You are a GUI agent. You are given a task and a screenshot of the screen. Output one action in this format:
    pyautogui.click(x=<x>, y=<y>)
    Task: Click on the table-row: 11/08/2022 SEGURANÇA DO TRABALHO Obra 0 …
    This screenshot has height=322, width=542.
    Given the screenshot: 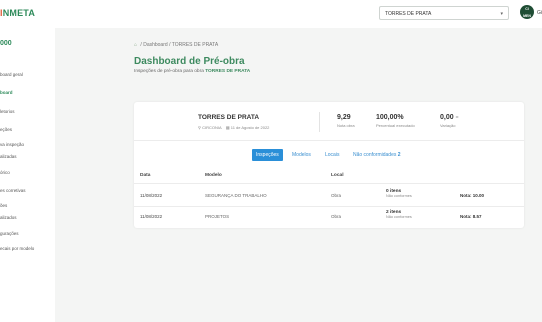 What is the action you would take?
    pyautogui.click(x=329, y=196)
    